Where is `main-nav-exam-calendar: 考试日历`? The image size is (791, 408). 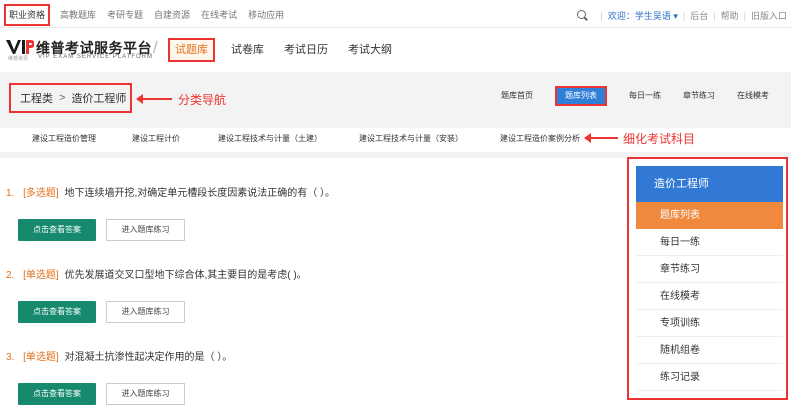
main-nav-exam-calendar: 考试日历 is located at coordinates (306, 50).